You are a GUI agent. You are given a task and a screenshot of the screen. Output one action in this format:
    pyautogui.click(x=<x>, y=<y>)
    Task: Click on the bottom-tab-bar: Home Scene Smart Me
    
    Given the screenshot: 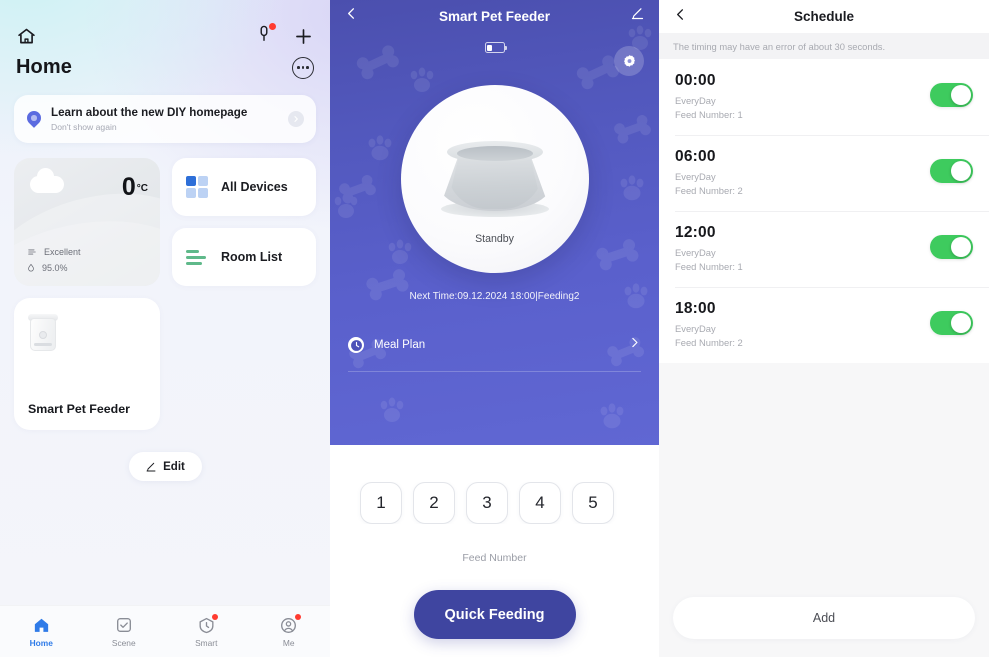 What is the action you would take?
    pyautogui.click(x=165, y=631)
    